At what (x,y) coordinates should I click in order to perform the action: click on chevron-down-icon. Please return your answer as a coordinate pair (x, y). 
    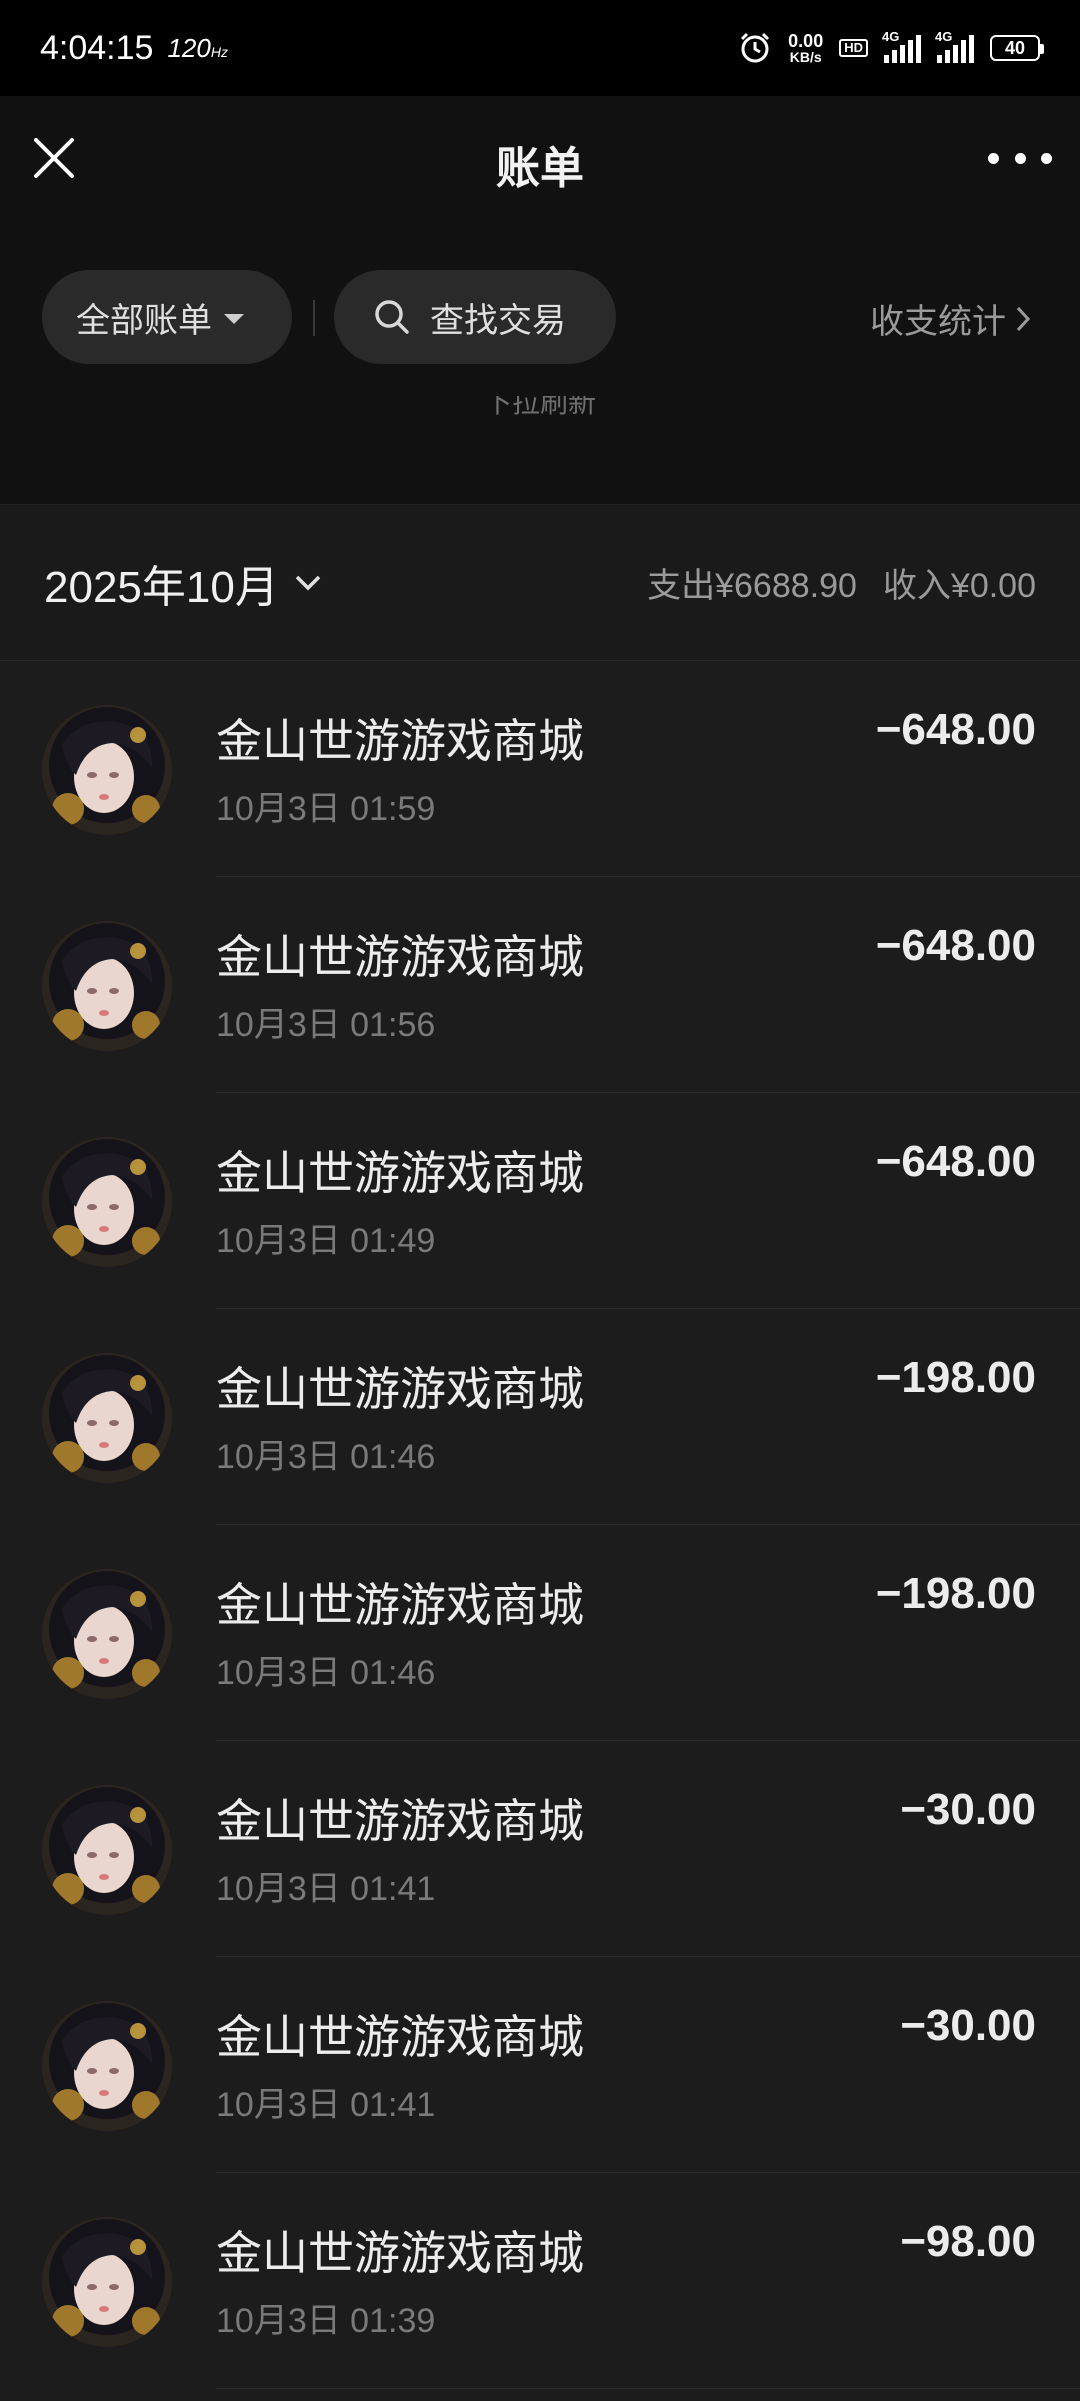
    Looking at the image, I should click on (308, 582).